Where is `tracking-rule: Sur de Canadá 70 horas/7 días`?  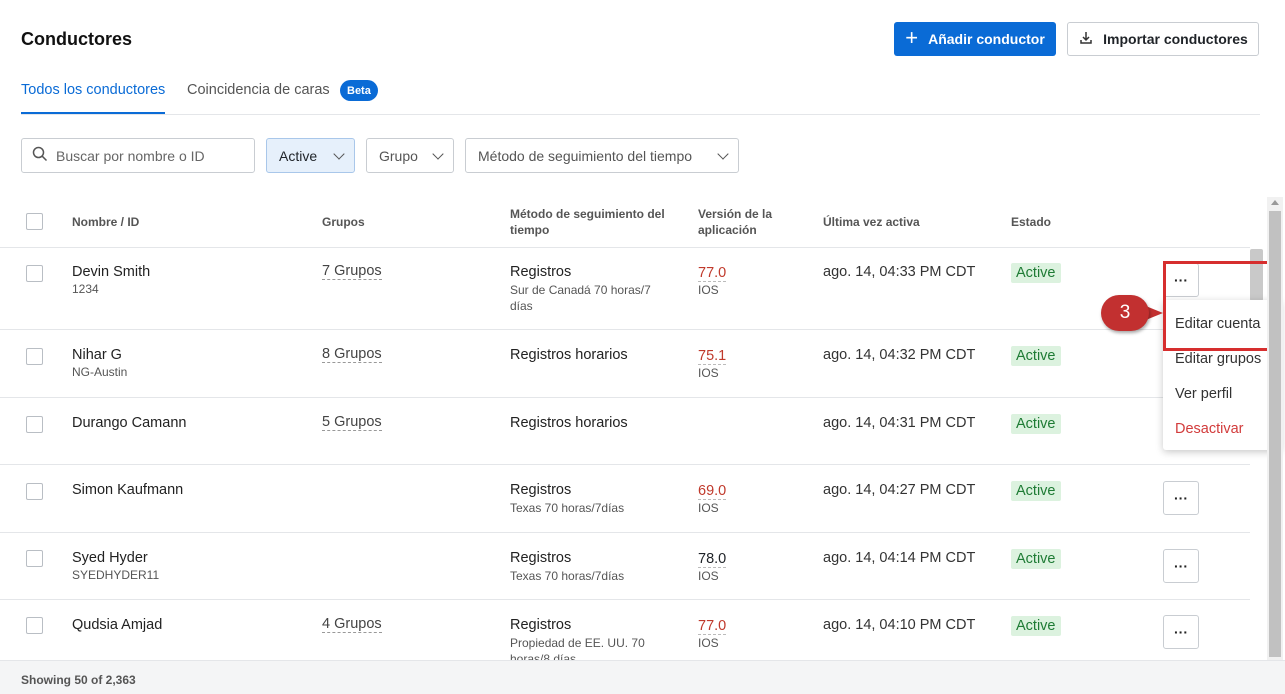 tracking-rule: Sur de Canadá 70 horas/7 días is located at coordinates (580, 298).